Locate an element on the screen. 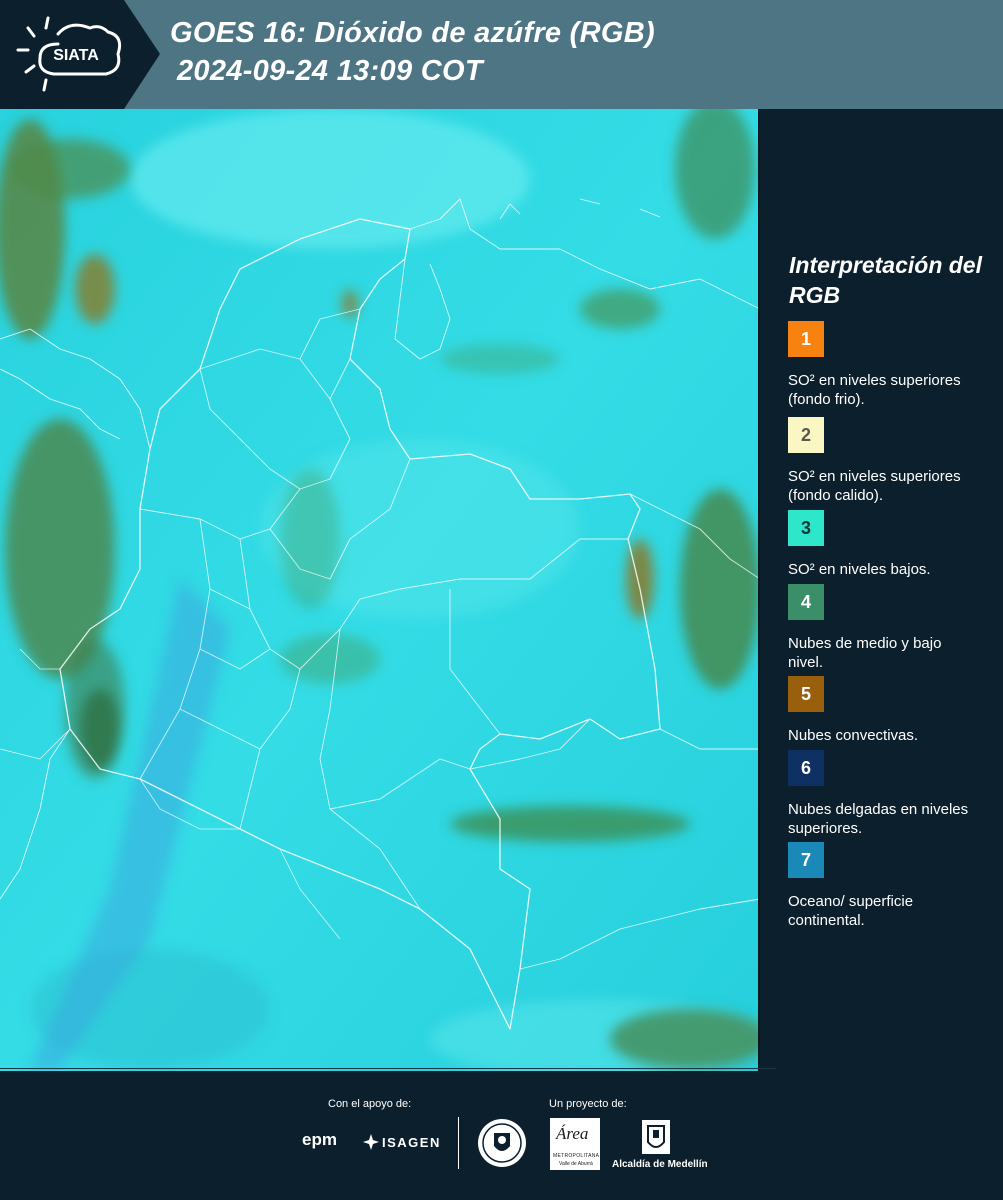 The image size is (1003, 1200). legend-swatch: 1 is located at coordinates (806, 339).